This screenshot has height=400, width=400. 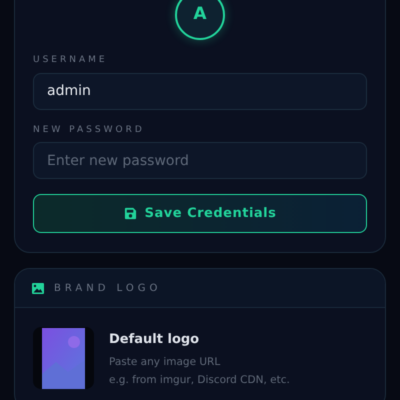 What do you see at coordinates (200, 160) in the screenshot?
I see `password-field: Enter new password` at bounding box center [200, 160].